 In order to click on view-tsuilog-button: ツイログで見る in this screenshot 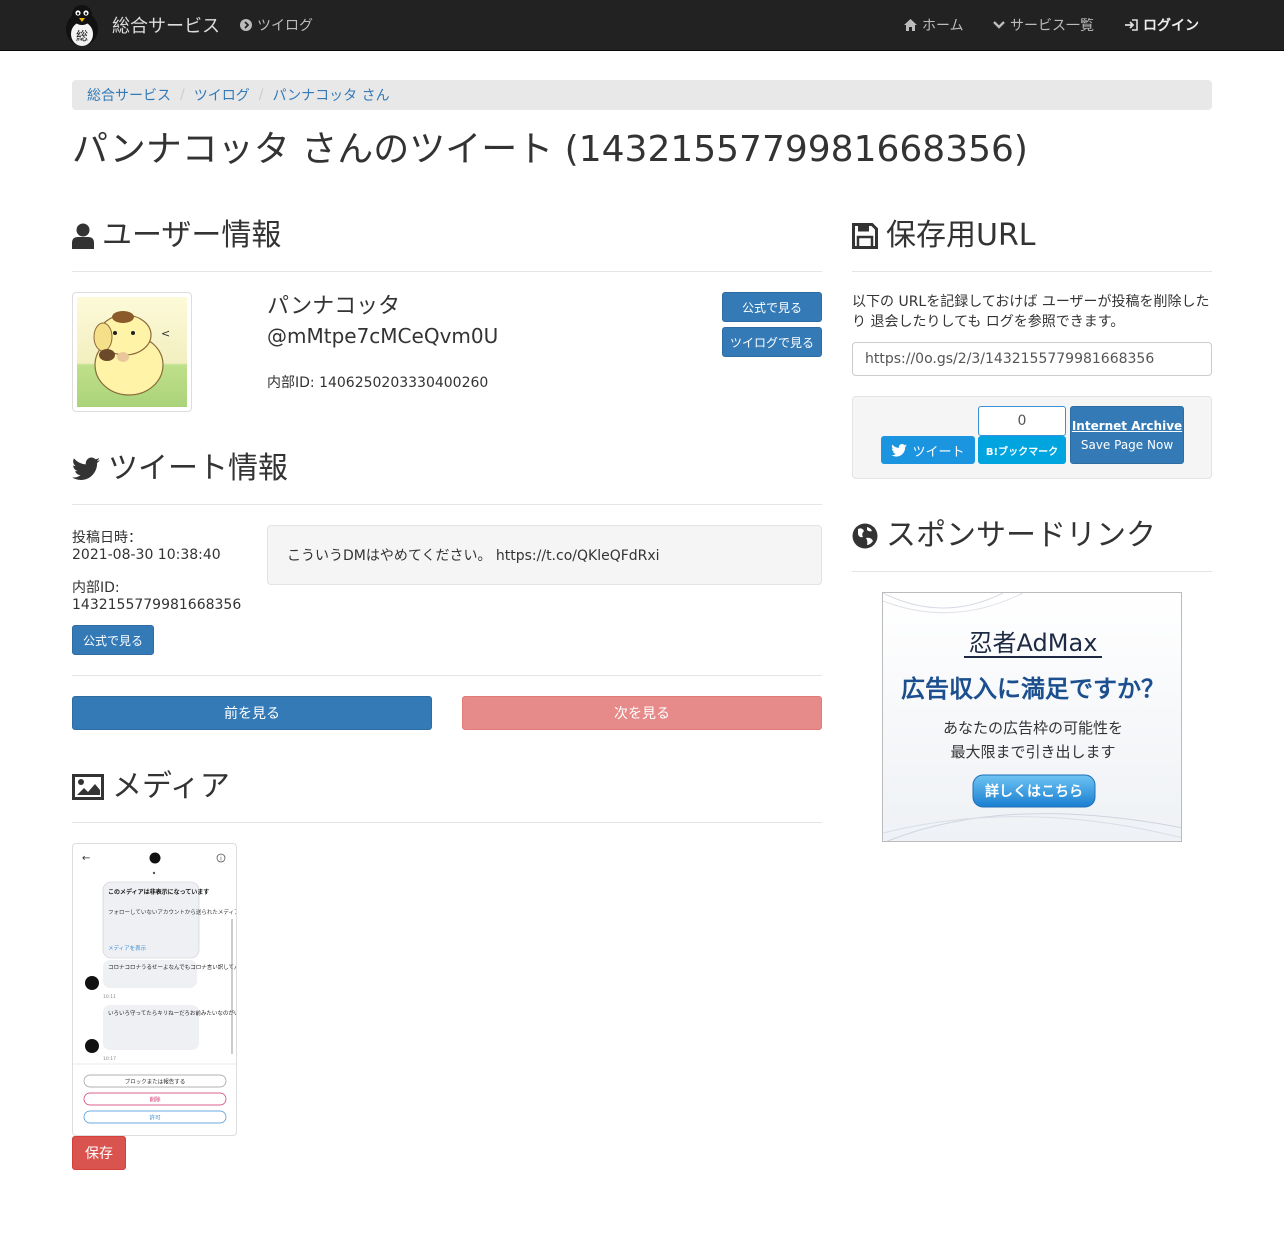, I will do `click(772, 342)`.